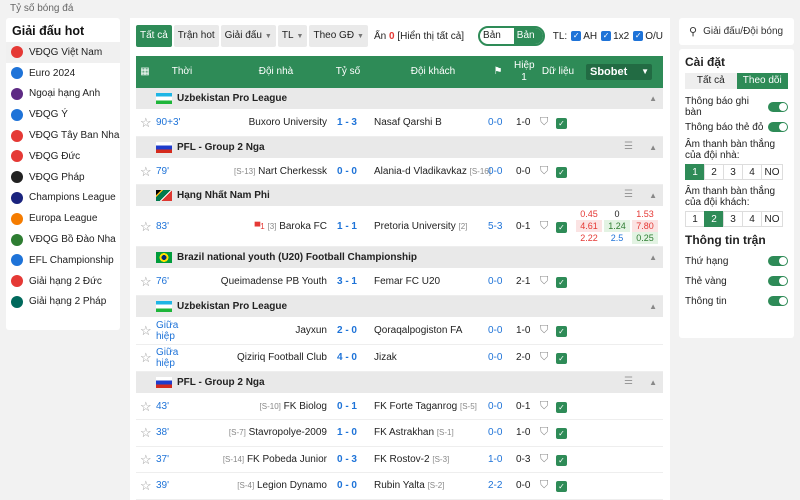 The image size is (800, 500). Describe the element at coordinates (385, 357) in the screenshot. I see `away-team: Jizak` at that location.